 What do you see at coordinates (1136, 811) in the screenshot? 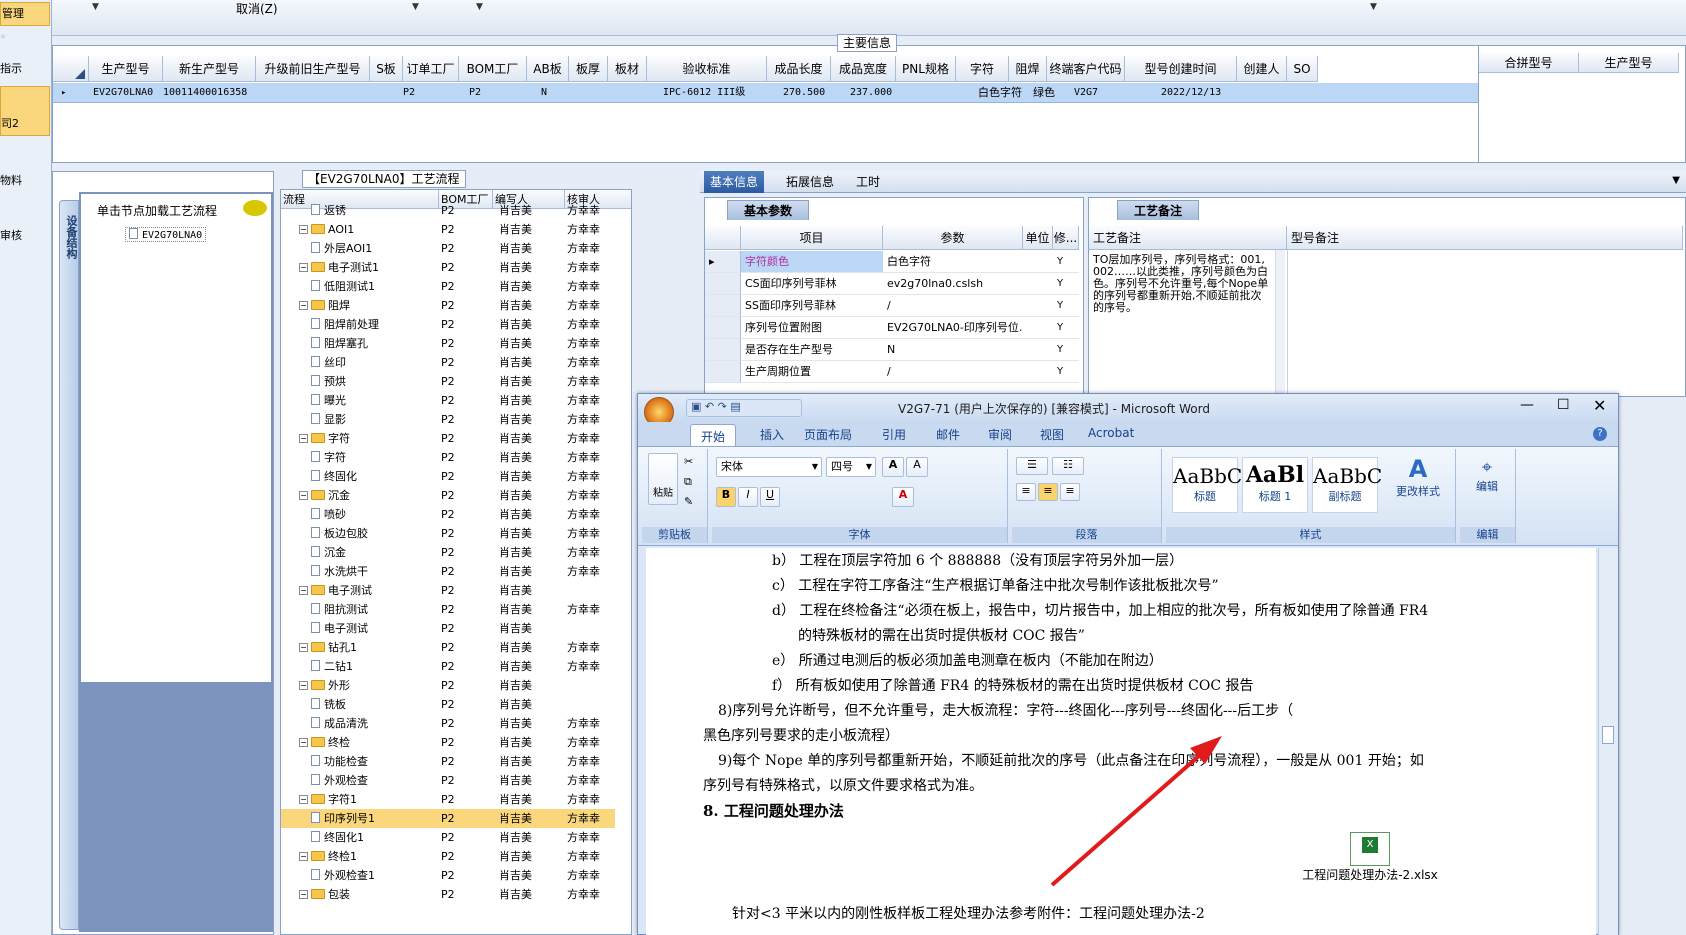
I see `annotation-arrow` at bounding box center [1136, 811].